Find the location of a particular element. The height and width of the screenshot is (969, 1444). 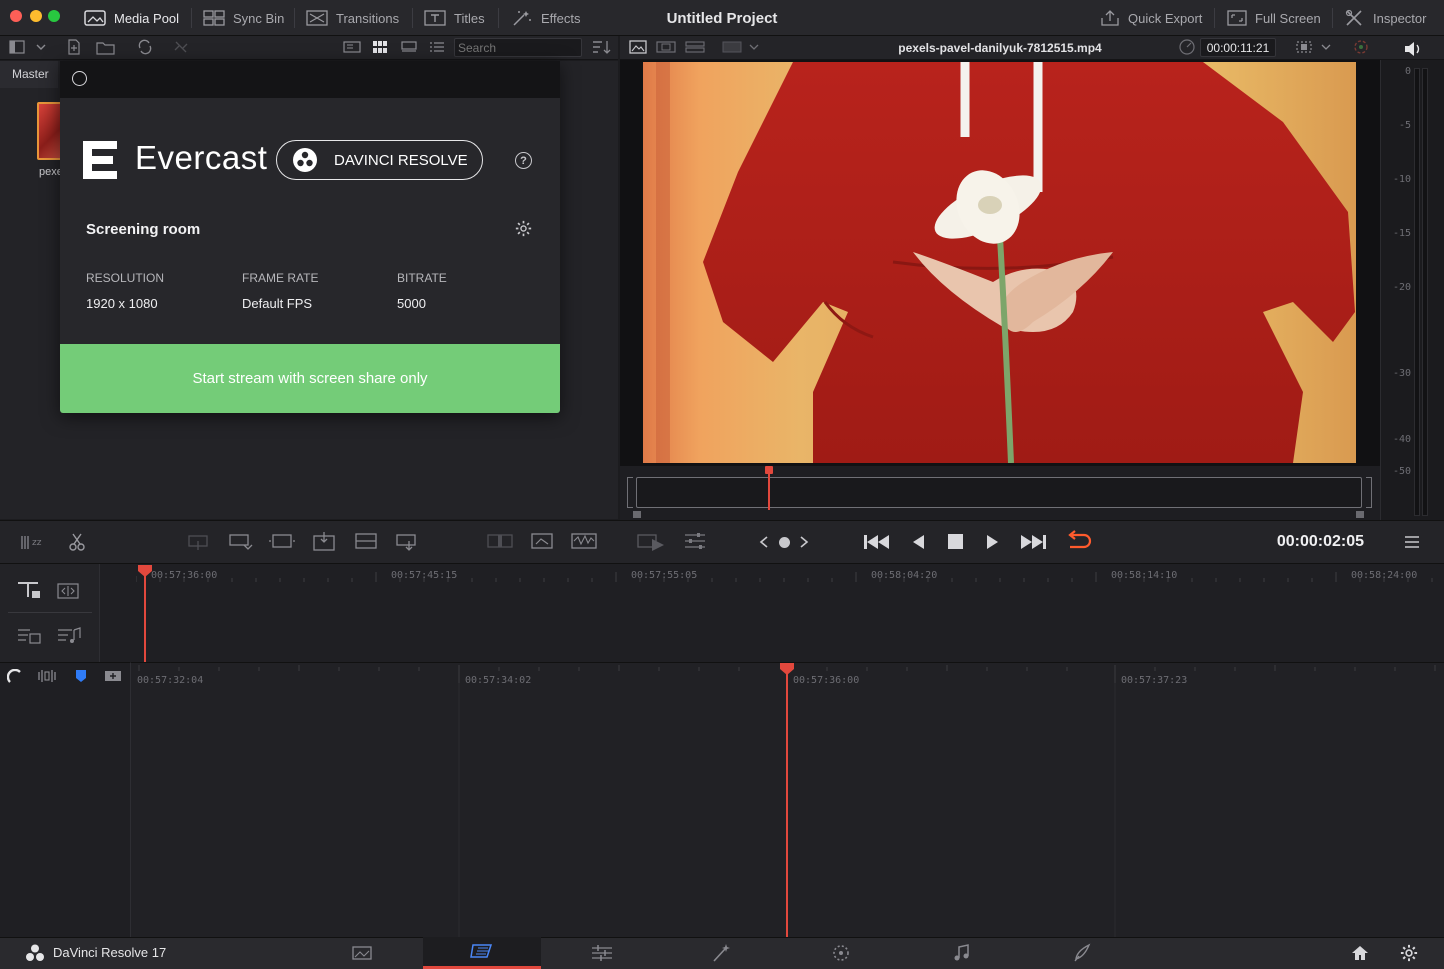

play-icon is located at coordinates (992, 542).